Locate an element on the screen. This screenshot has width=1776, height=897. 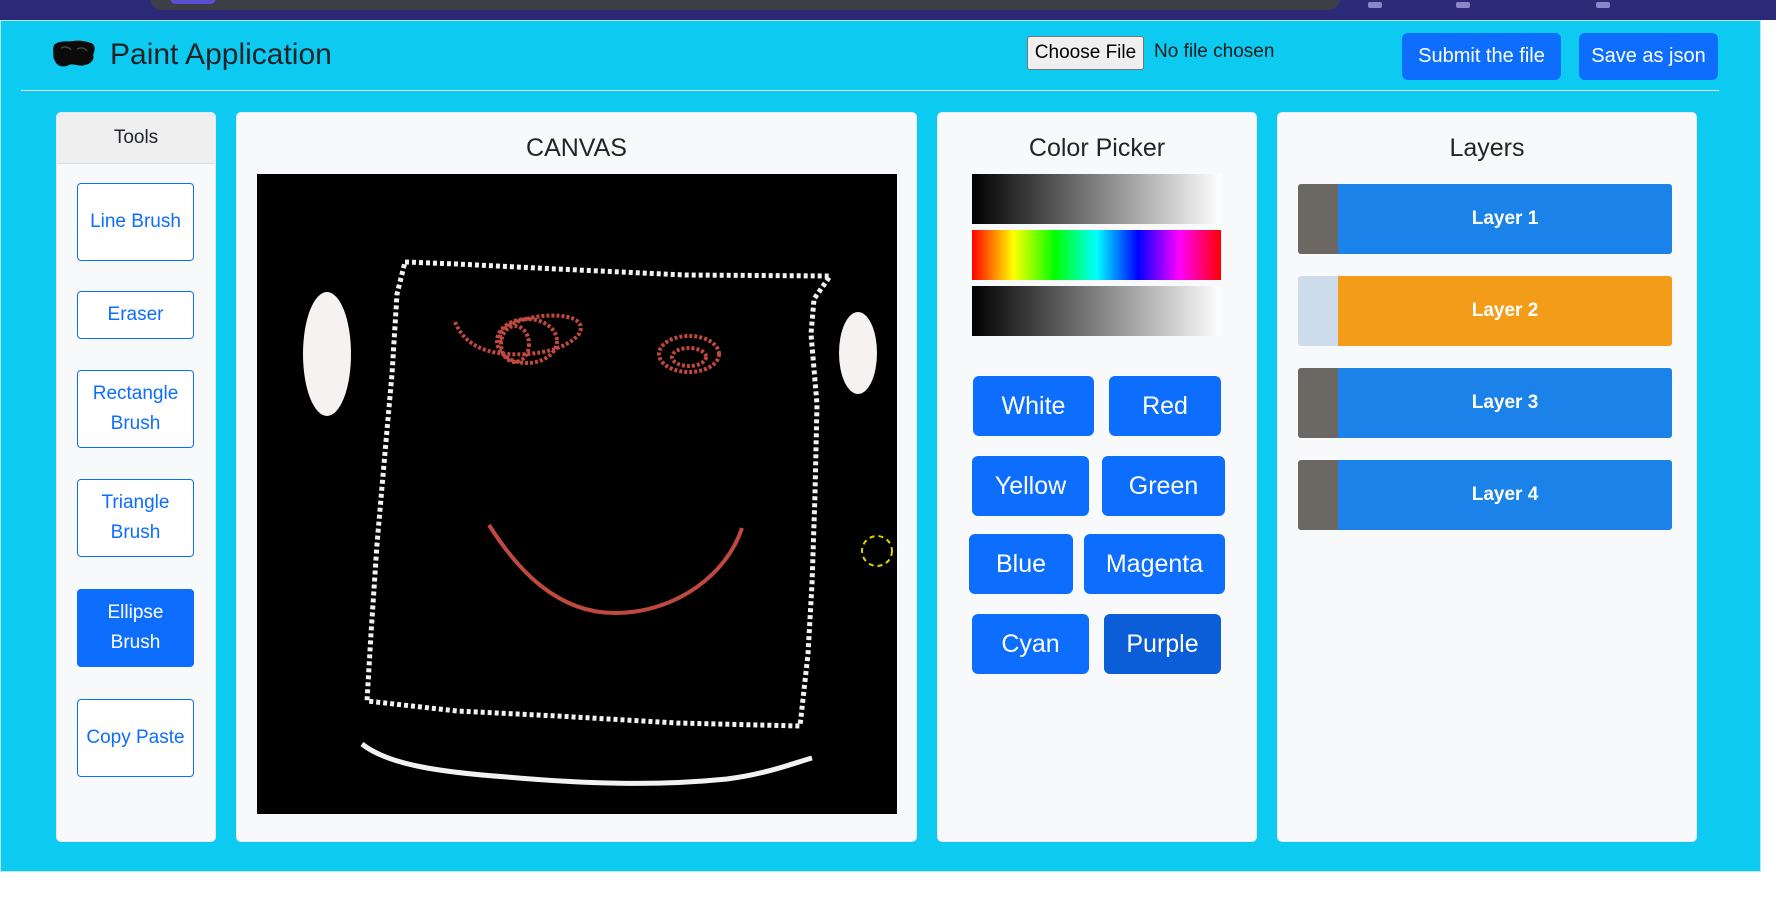
color-cyan-button: Cyan is located at coordinates (1030, 644).